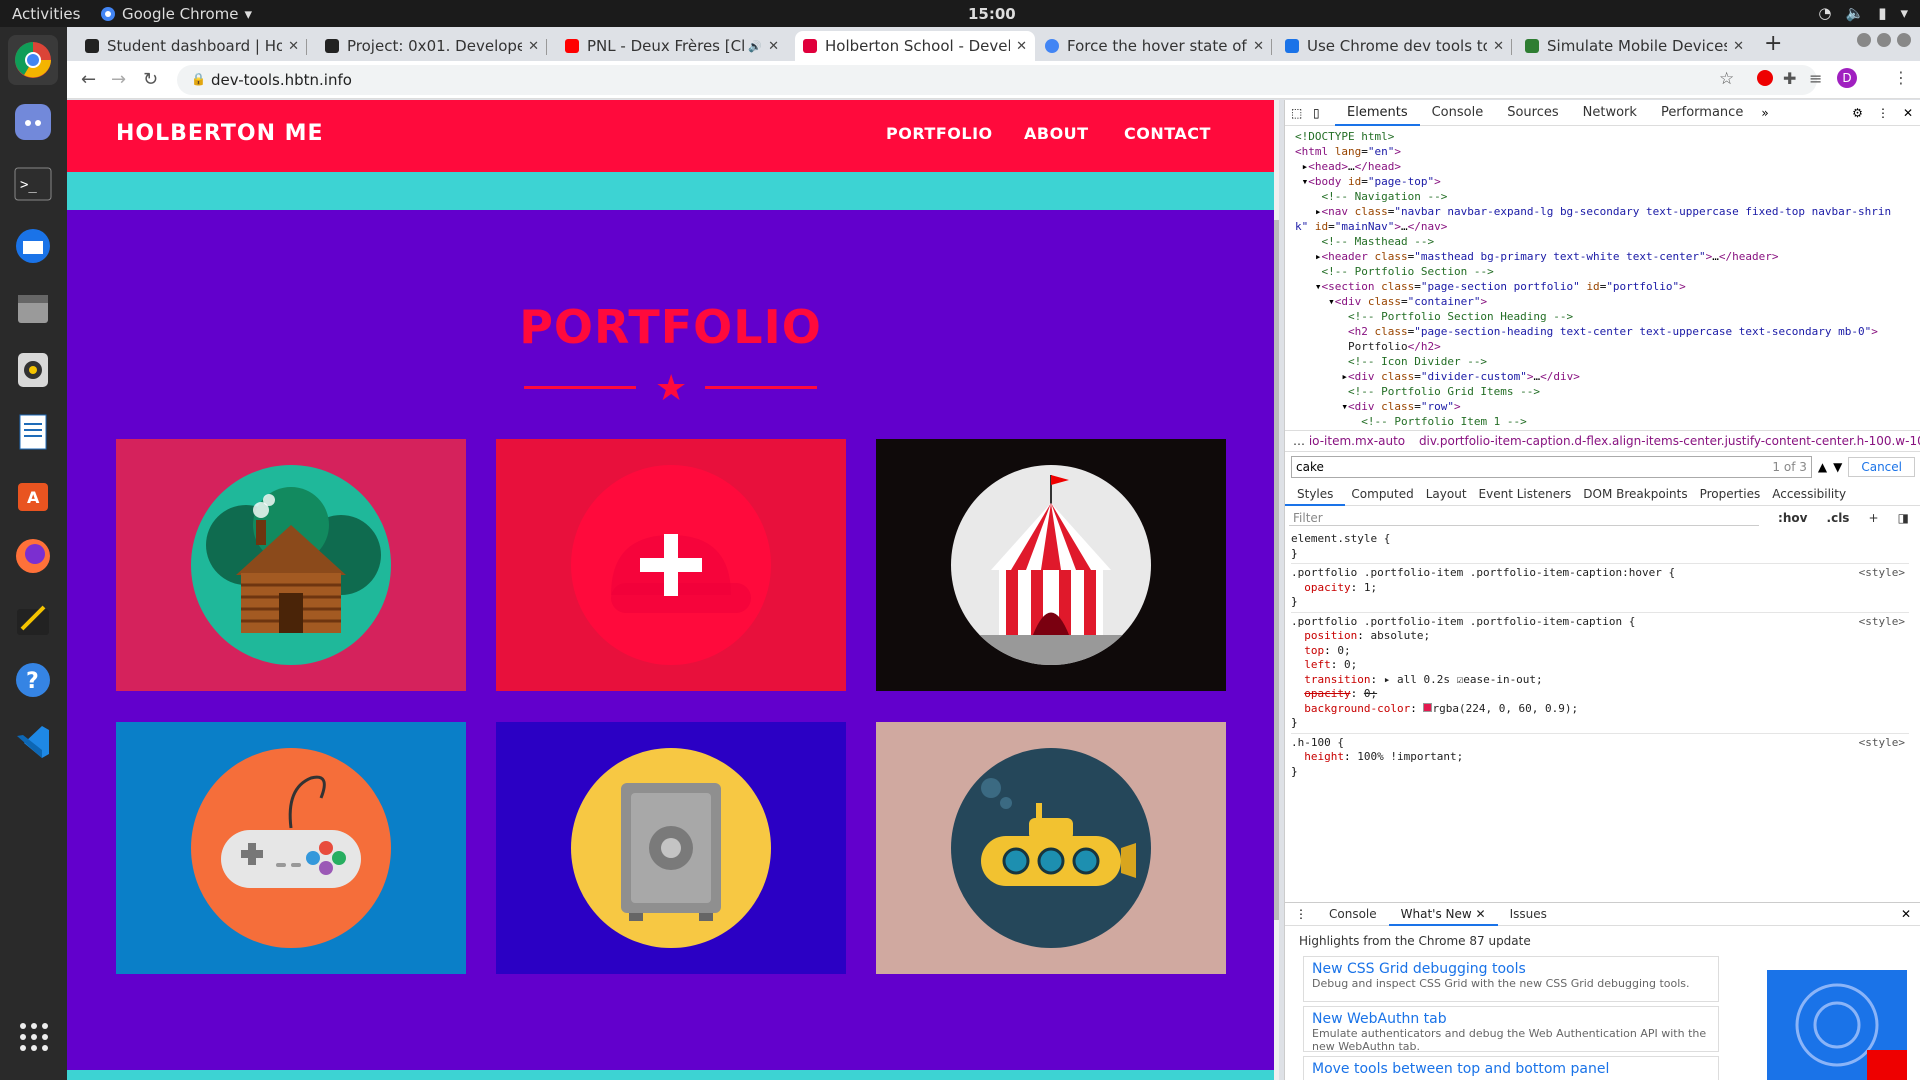  Describe the element at coordinates (1773, 43) in the screenshot. I see `new-tab-button: +` at that location.